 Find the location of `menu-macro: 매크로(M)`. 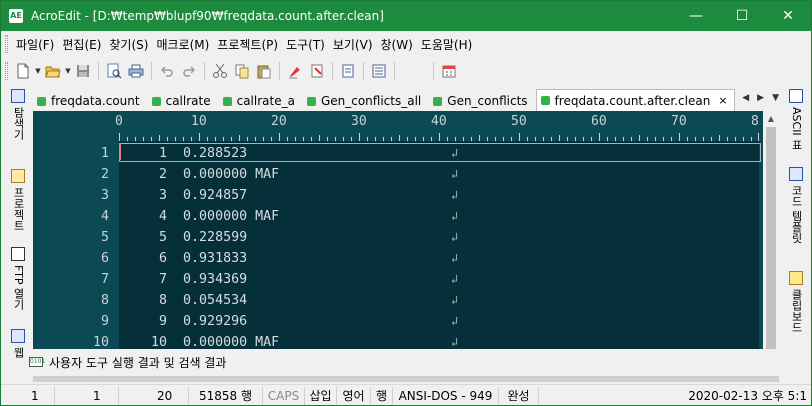

menu-macro: 매크로(M) is located at coordinates (182, 44).